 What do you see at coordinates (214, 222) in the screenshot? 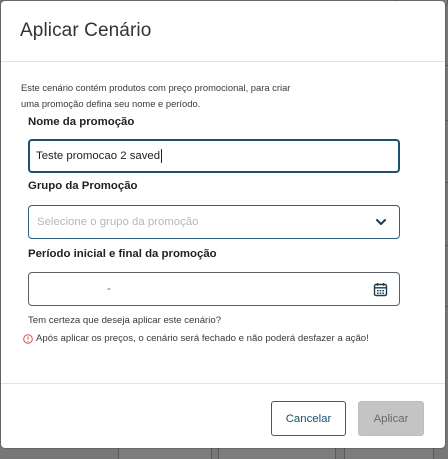
I see `promotion-group-select: Selecione o grupo da promoção` at bounding box center [214, 222].